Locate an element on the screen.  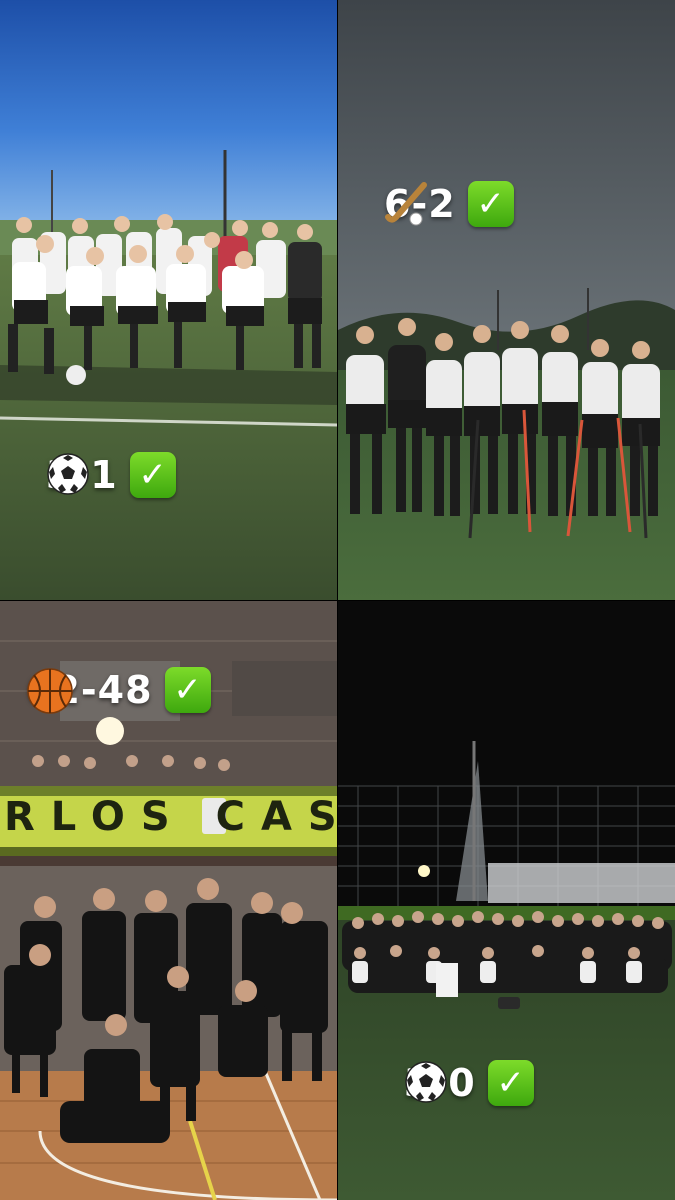
score-overlay-1: 3-1 ✓ is located at coordinates (111, 475).